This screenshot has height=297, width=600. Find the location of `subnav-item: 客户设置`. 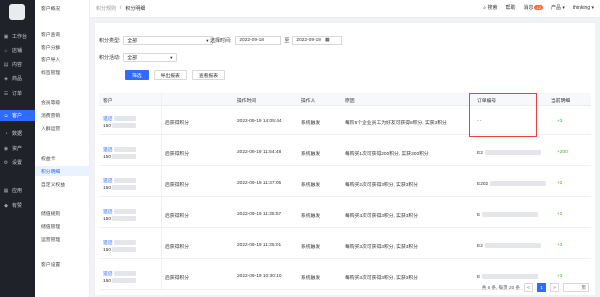

subnav-item: 客户设置 is located at coordinates (62, 264).